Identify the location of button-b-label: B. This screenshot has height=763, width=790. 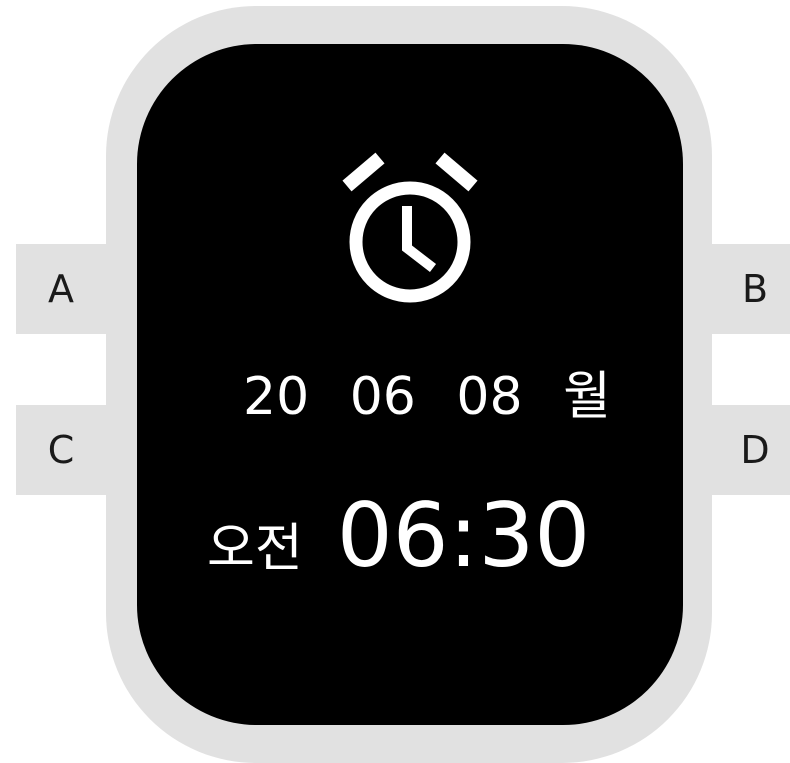
(755, 289).